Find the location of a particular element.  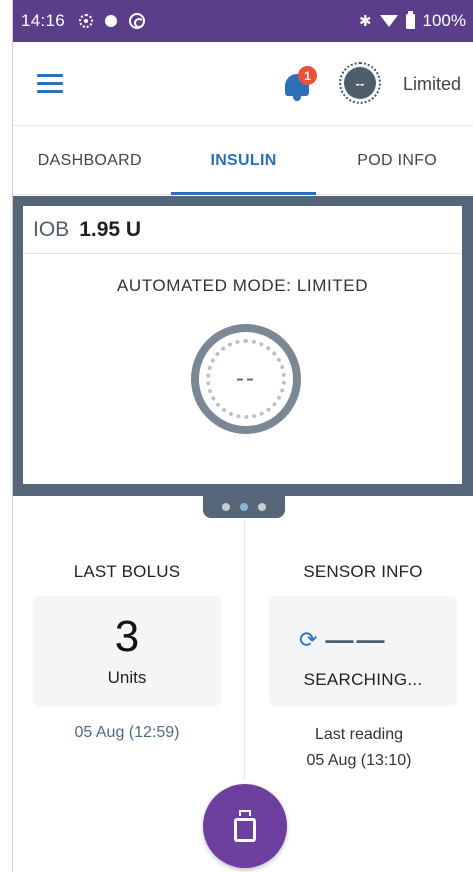

battery-icon is located at coordinates (410, 19).